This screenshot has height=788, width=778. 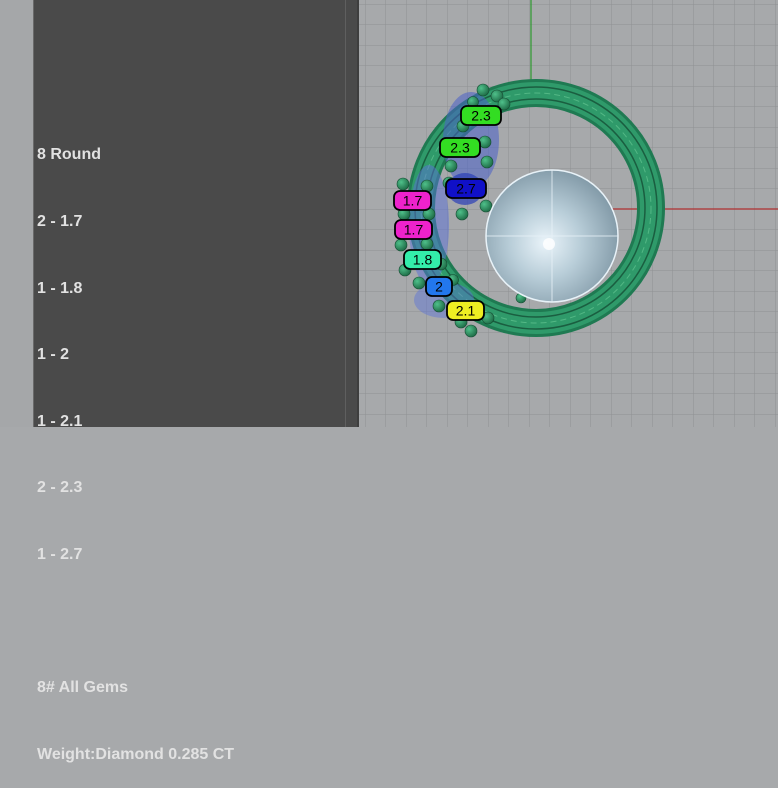 I want to click on gem-label-text: 2.1, so click(x=466, y=311).